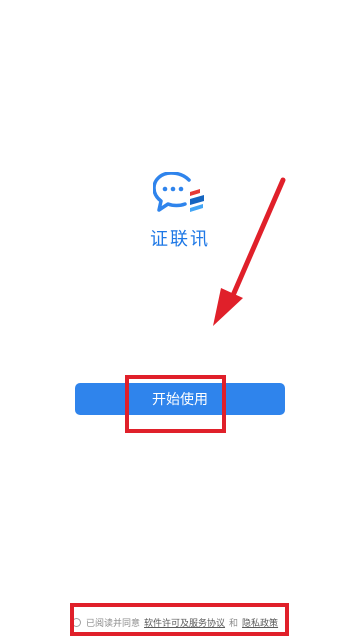 This screenshot has width=360, height=640. Describe the element at coordinates (180, 239) in the screenshot. I see `app-name-title: 证联讯` at that location.